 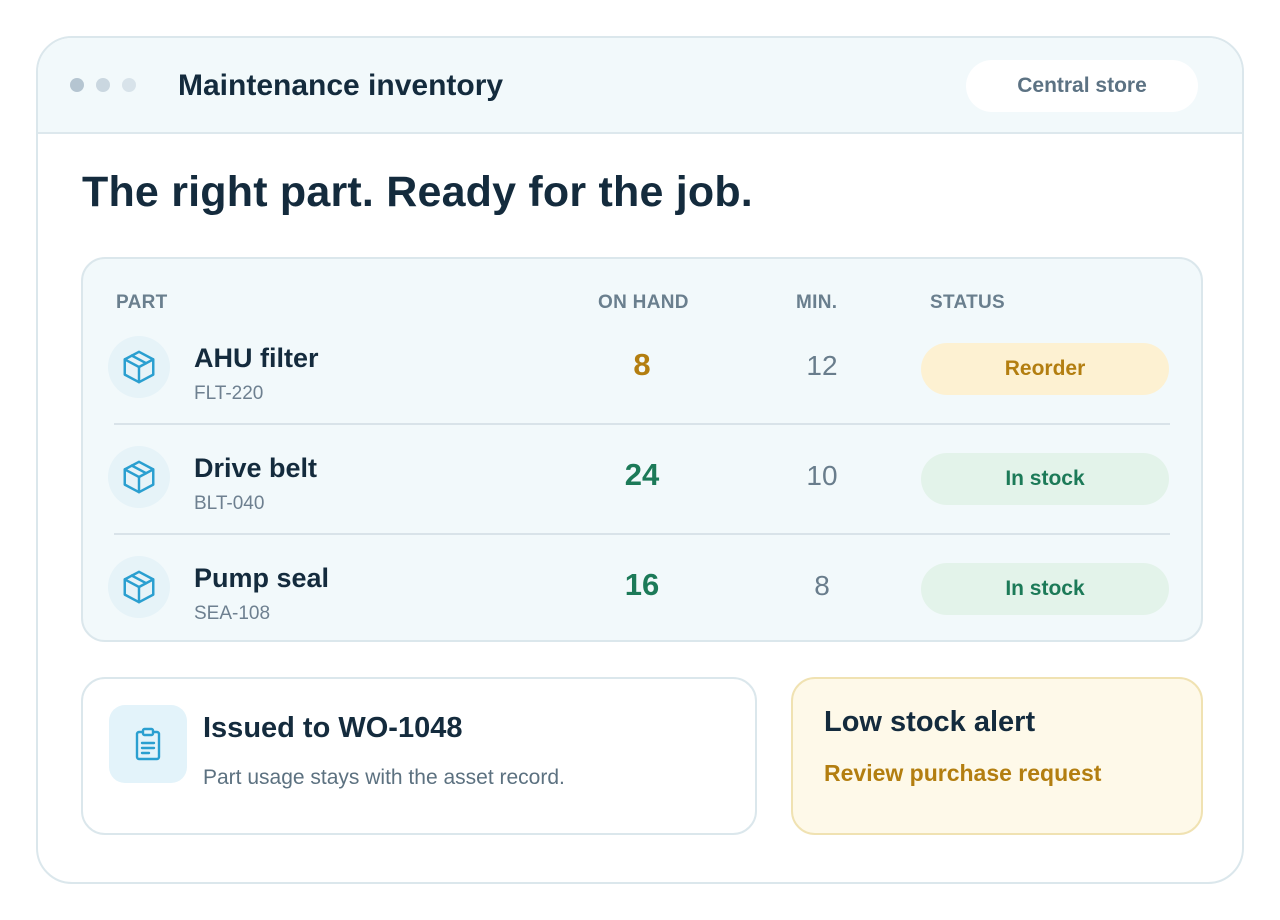 What do you see at coordinates (417, 192) in the screenshot?
I see `page-headline: The right part. Ready for the job.` at bounding box center [417, 192].